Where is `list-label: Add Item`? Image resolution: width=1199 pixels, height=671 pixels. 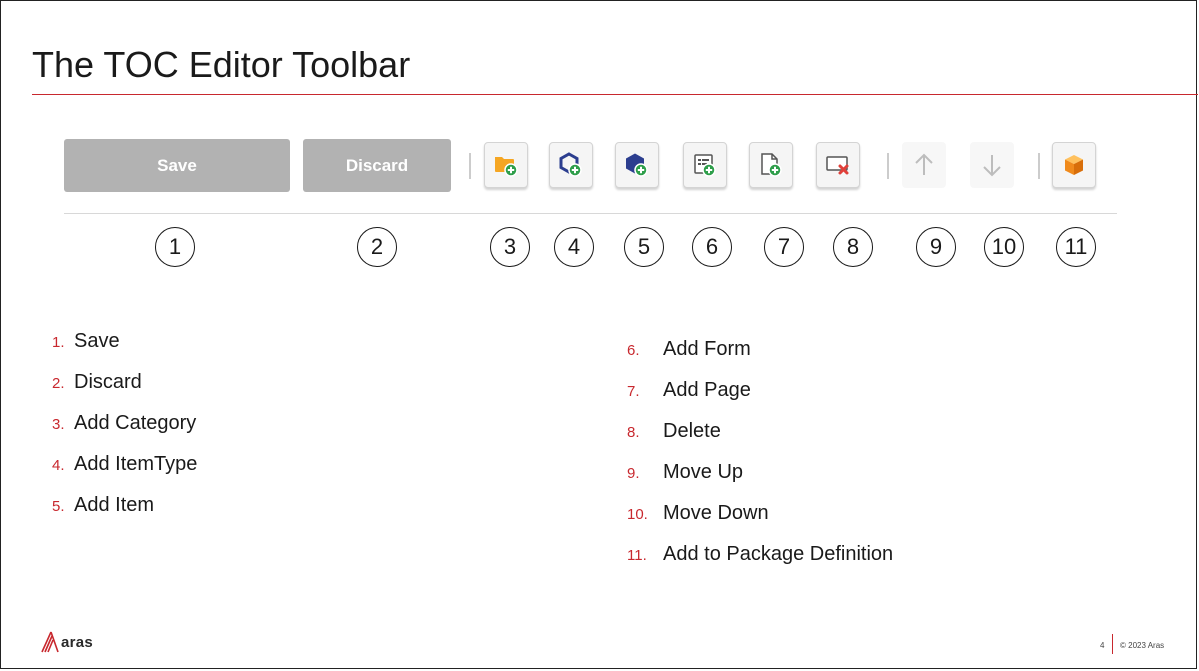
list-label: Add Item is located at coordinates (114, 505).